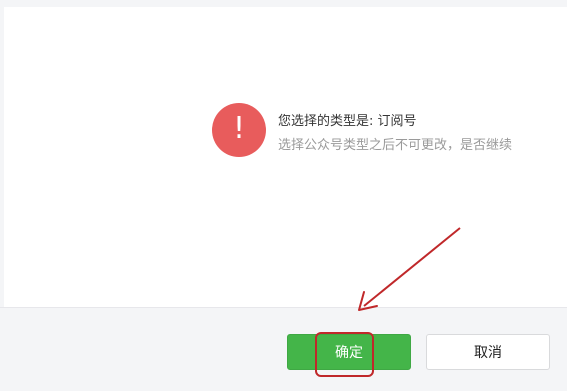  What do you see at coordinates (347, 121) in the screenshot?
I see `dialog-title: 您选择的类型是: 订阅号` at bounding box center [347, 121].